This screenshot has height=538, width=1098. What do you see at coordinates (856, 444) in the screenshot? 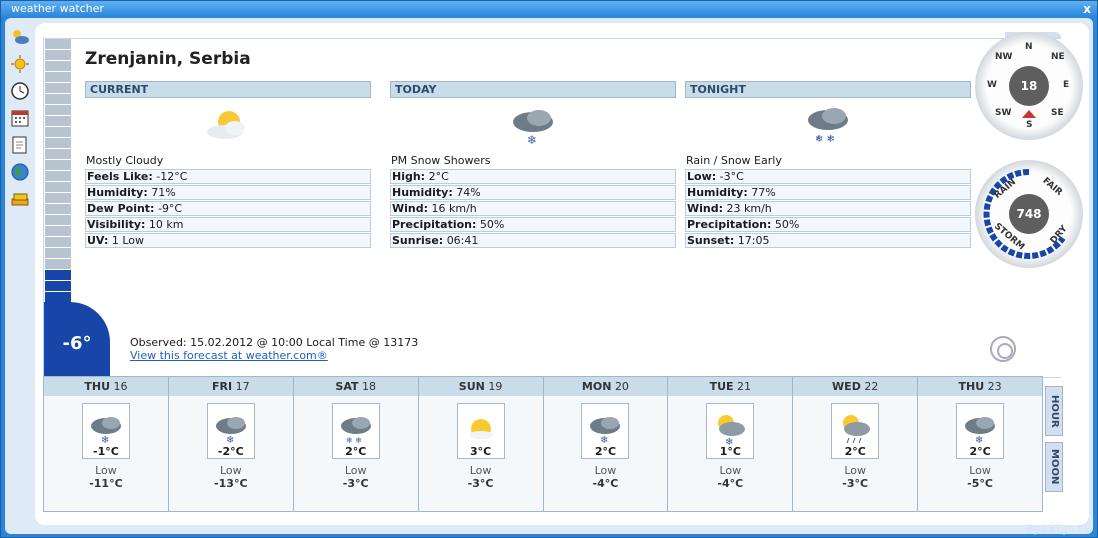
I see `forecast-day: WED 22 2°C Low -3°C` at bounding box center [856, 444].